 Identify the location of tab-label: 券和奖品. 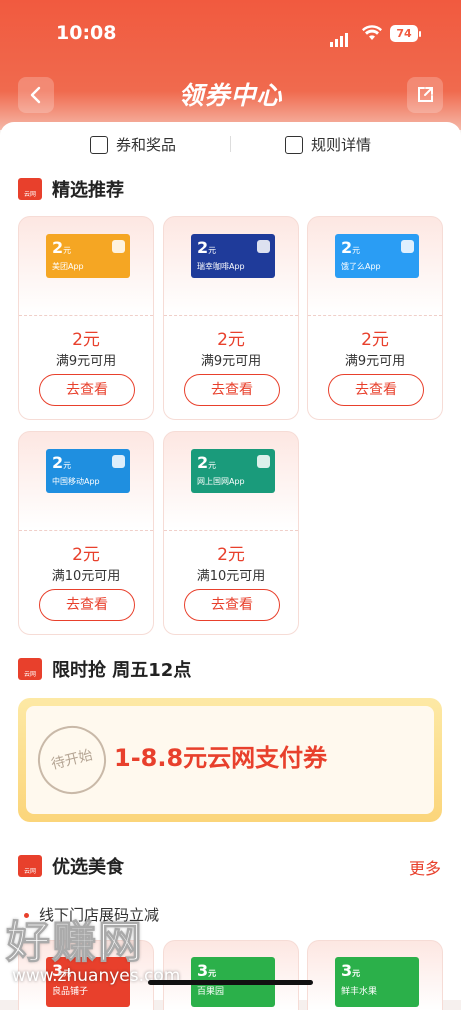
(146, 145).